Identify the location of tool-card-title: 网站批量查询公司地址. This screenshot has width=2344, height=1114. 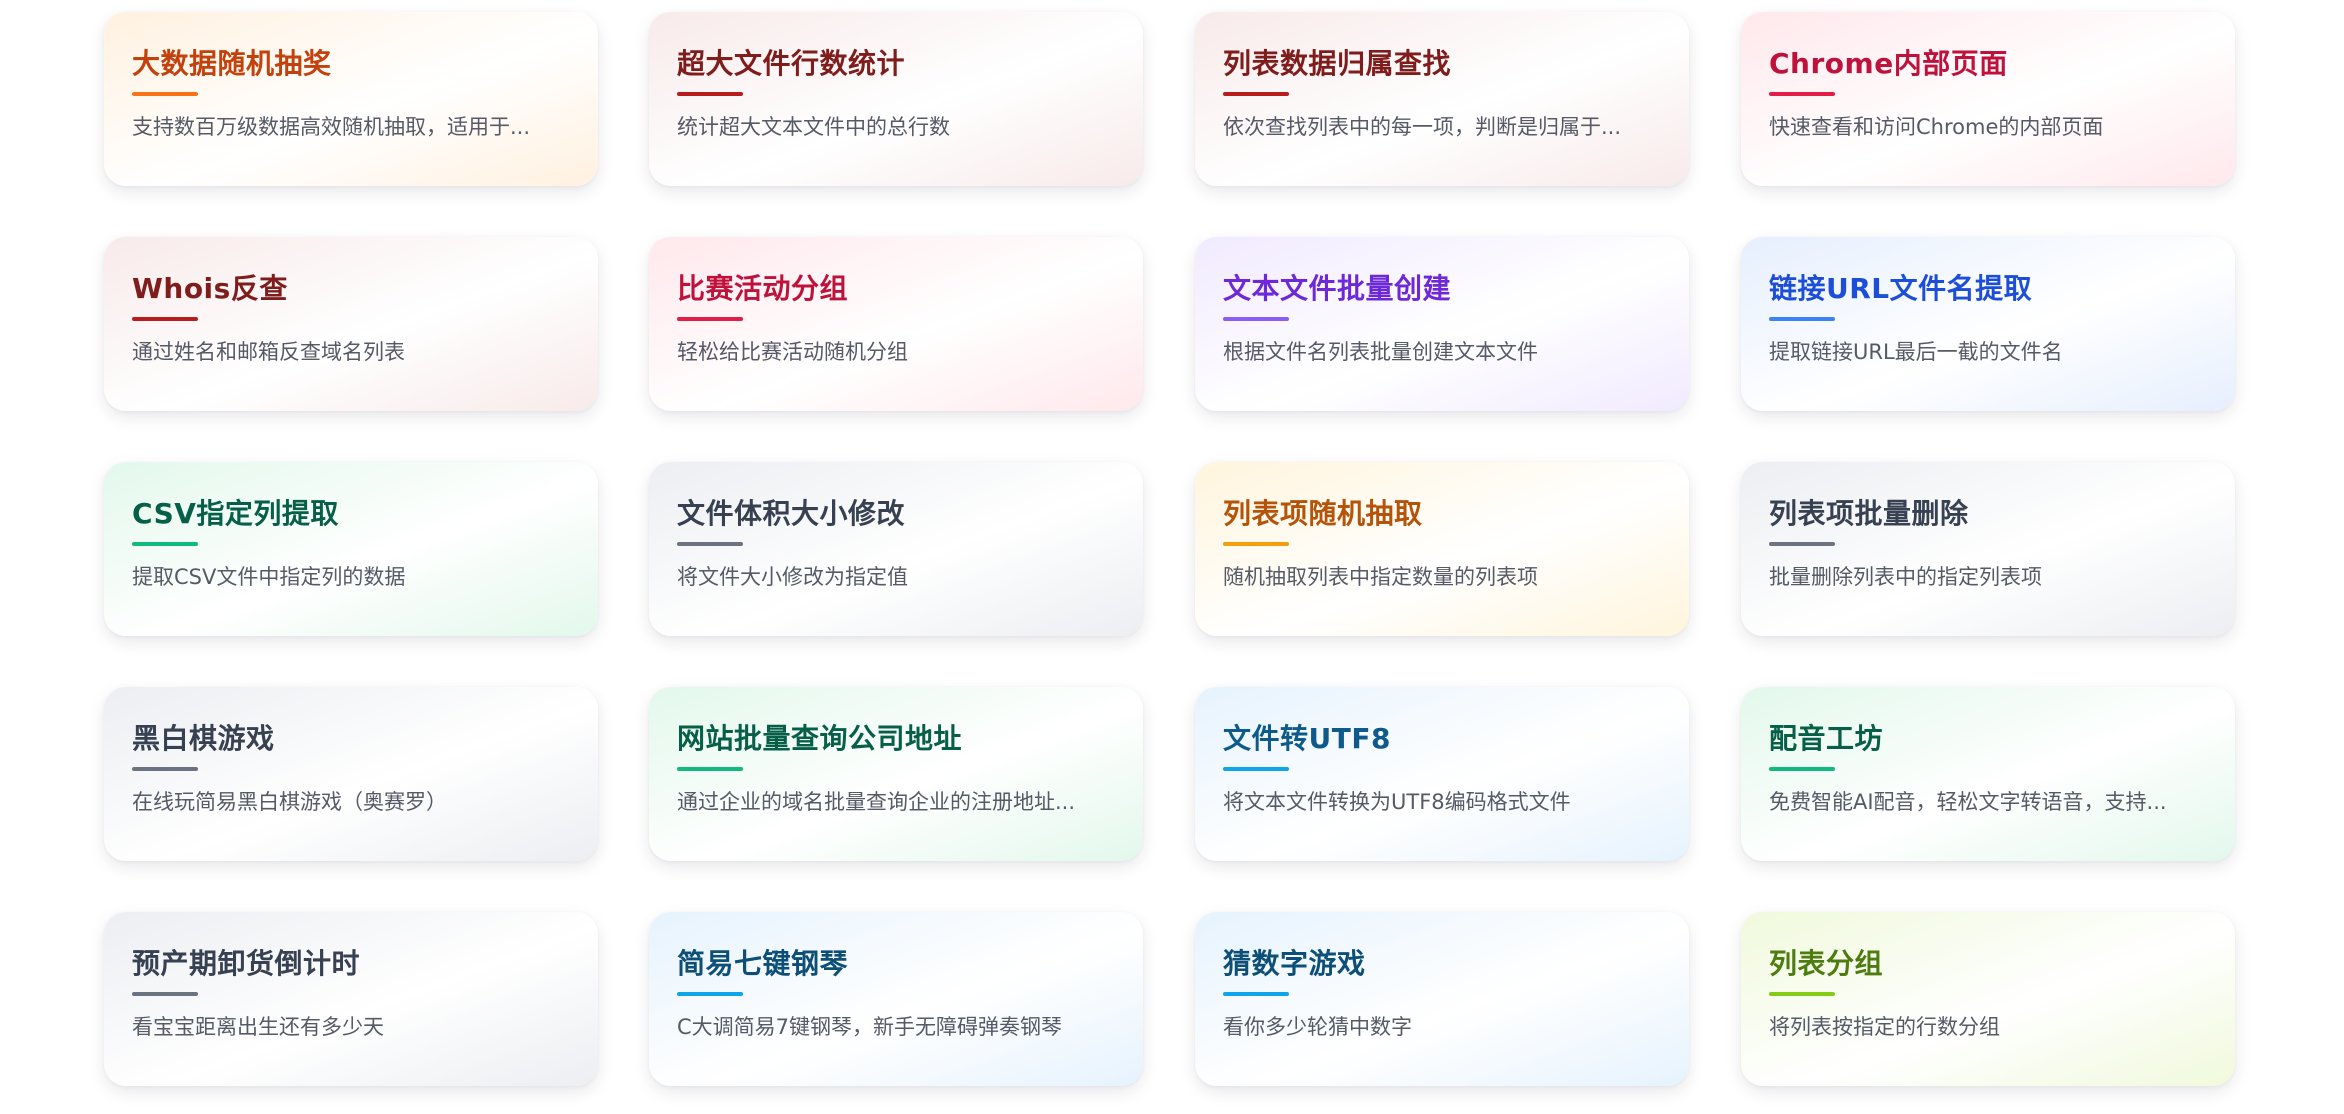
(820, 738).